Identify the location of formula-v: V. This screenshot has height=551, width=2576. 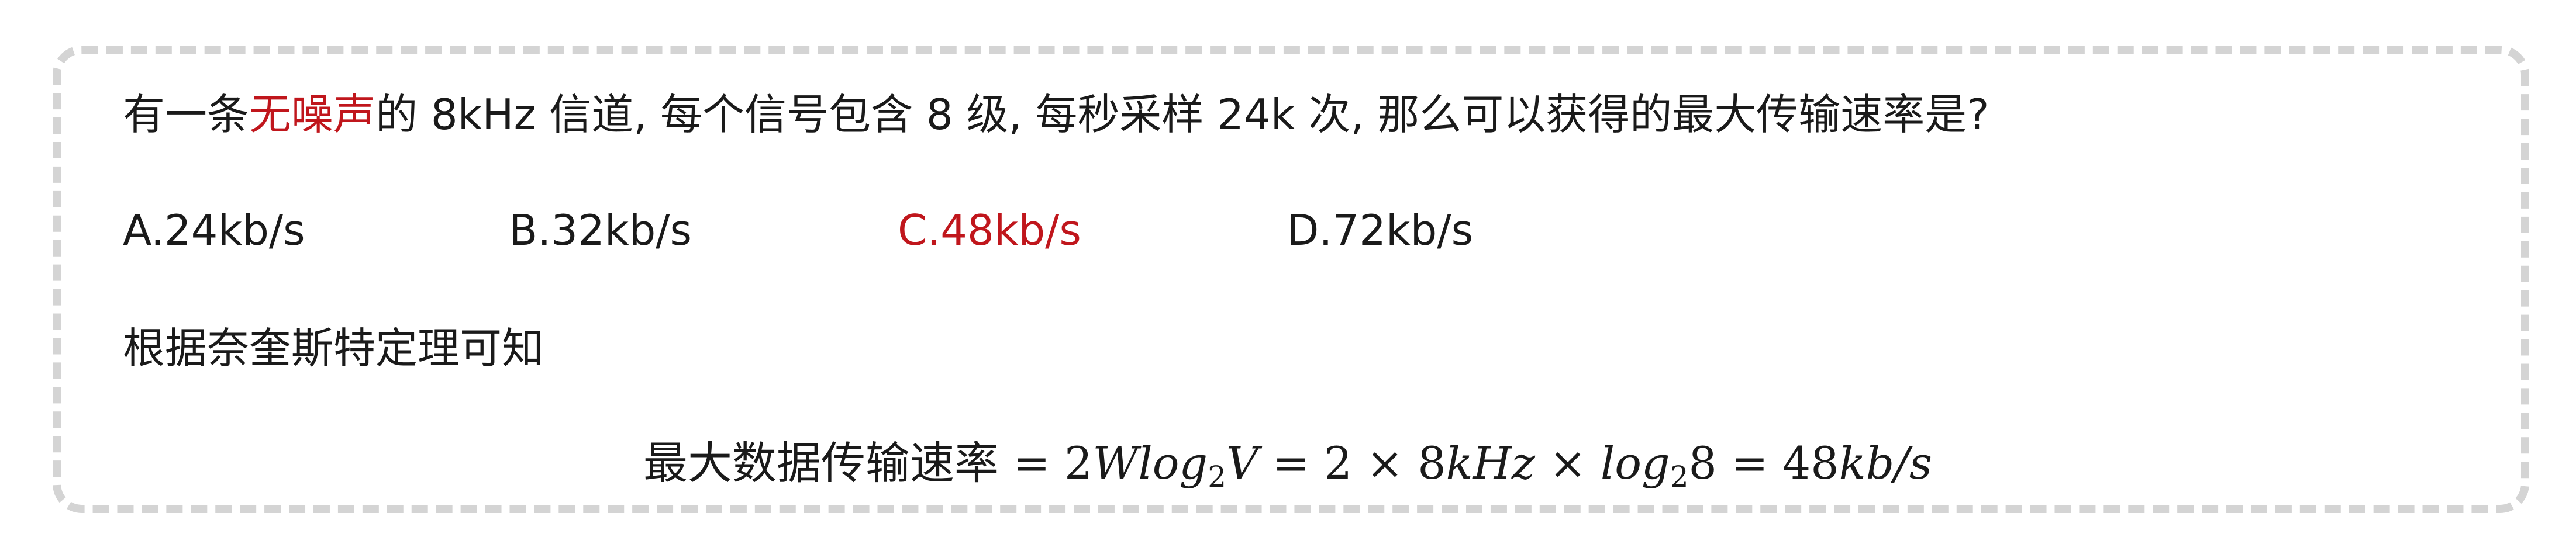
(1242, 463).